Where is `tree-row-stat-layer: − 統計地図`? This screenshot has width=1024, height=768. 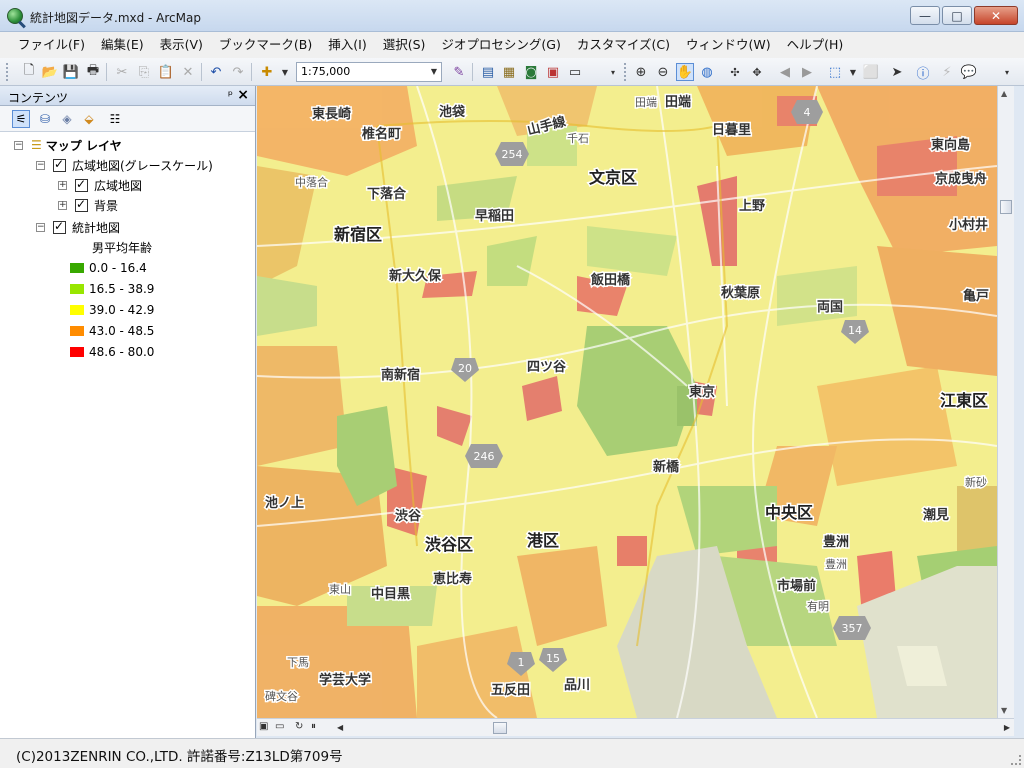
tree-row-stat-layer: − 統計地図 is located at coordinates (78, 227).